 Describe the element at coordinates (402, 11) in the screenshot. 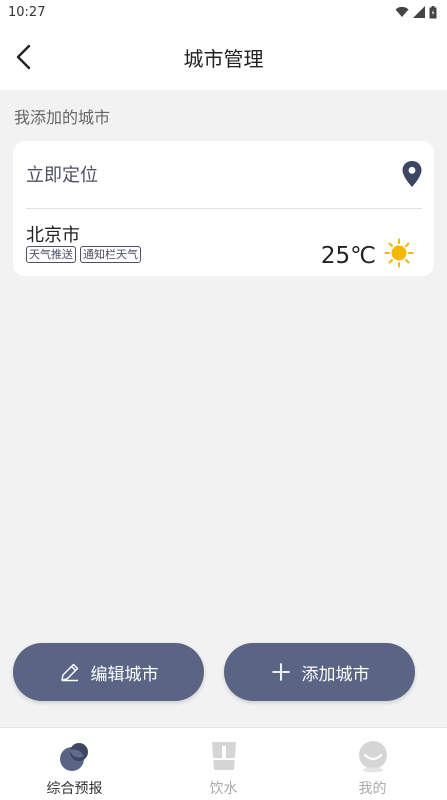

I see `wifi-icon` at that location.